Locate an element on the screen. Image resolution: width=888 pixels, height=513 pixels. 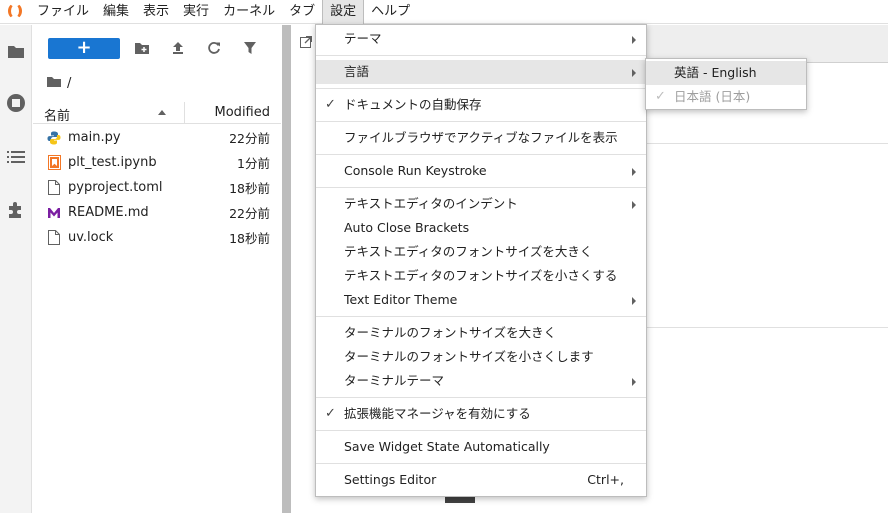
file-name: README.md is located at coordinates (108, 212).